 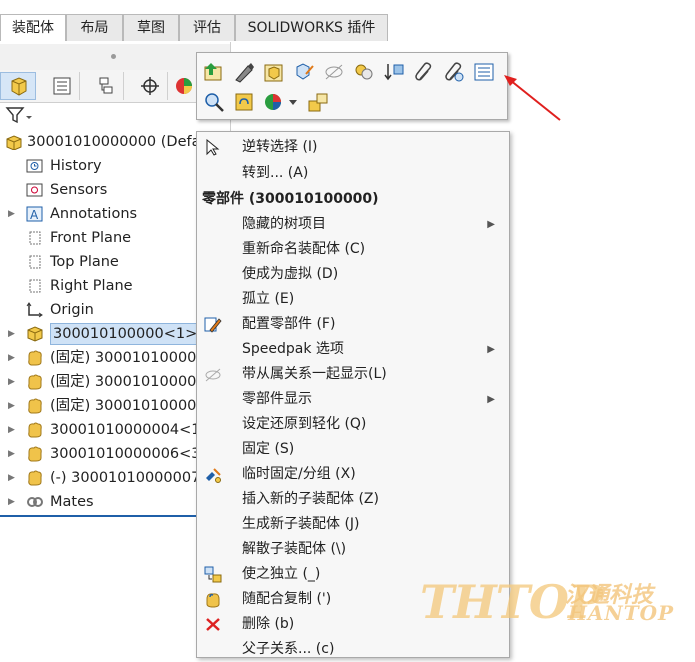 I want to click on tree-item-label: Right Plane, so click(x=91, y=286).